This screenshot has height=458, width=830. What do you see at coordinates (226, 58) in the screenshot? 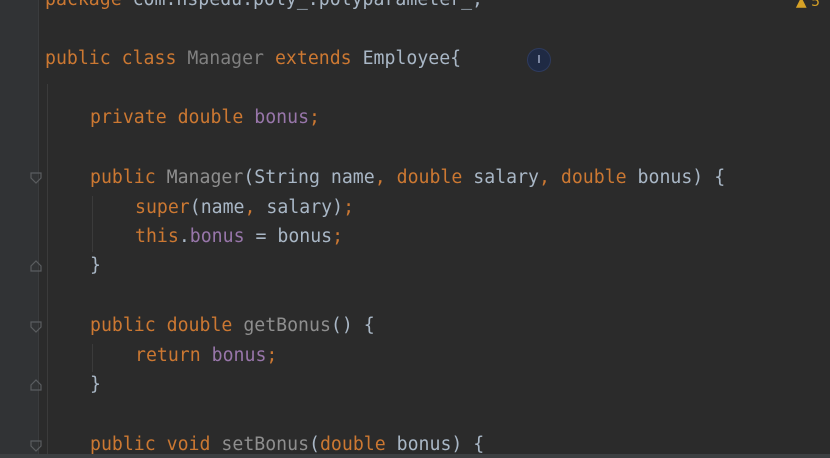
I see `class-name: Manager` at bounding box center [226, 58].